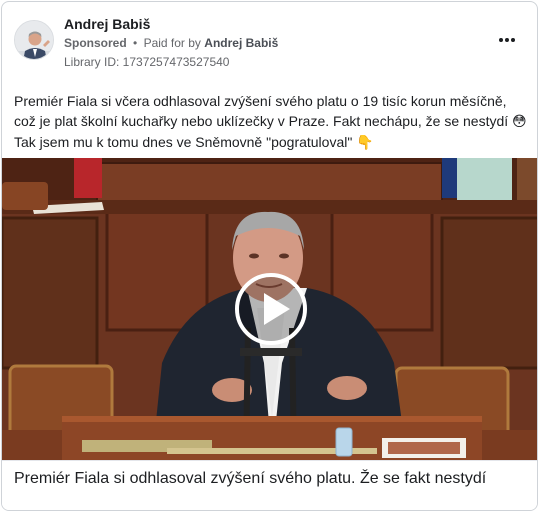 Image resolution: width=539 pixels, height=512 pixels. Describe the element at coordinates (519, 122) in the screenshot. I see `flushed-face-emoji: 😳` at that location.